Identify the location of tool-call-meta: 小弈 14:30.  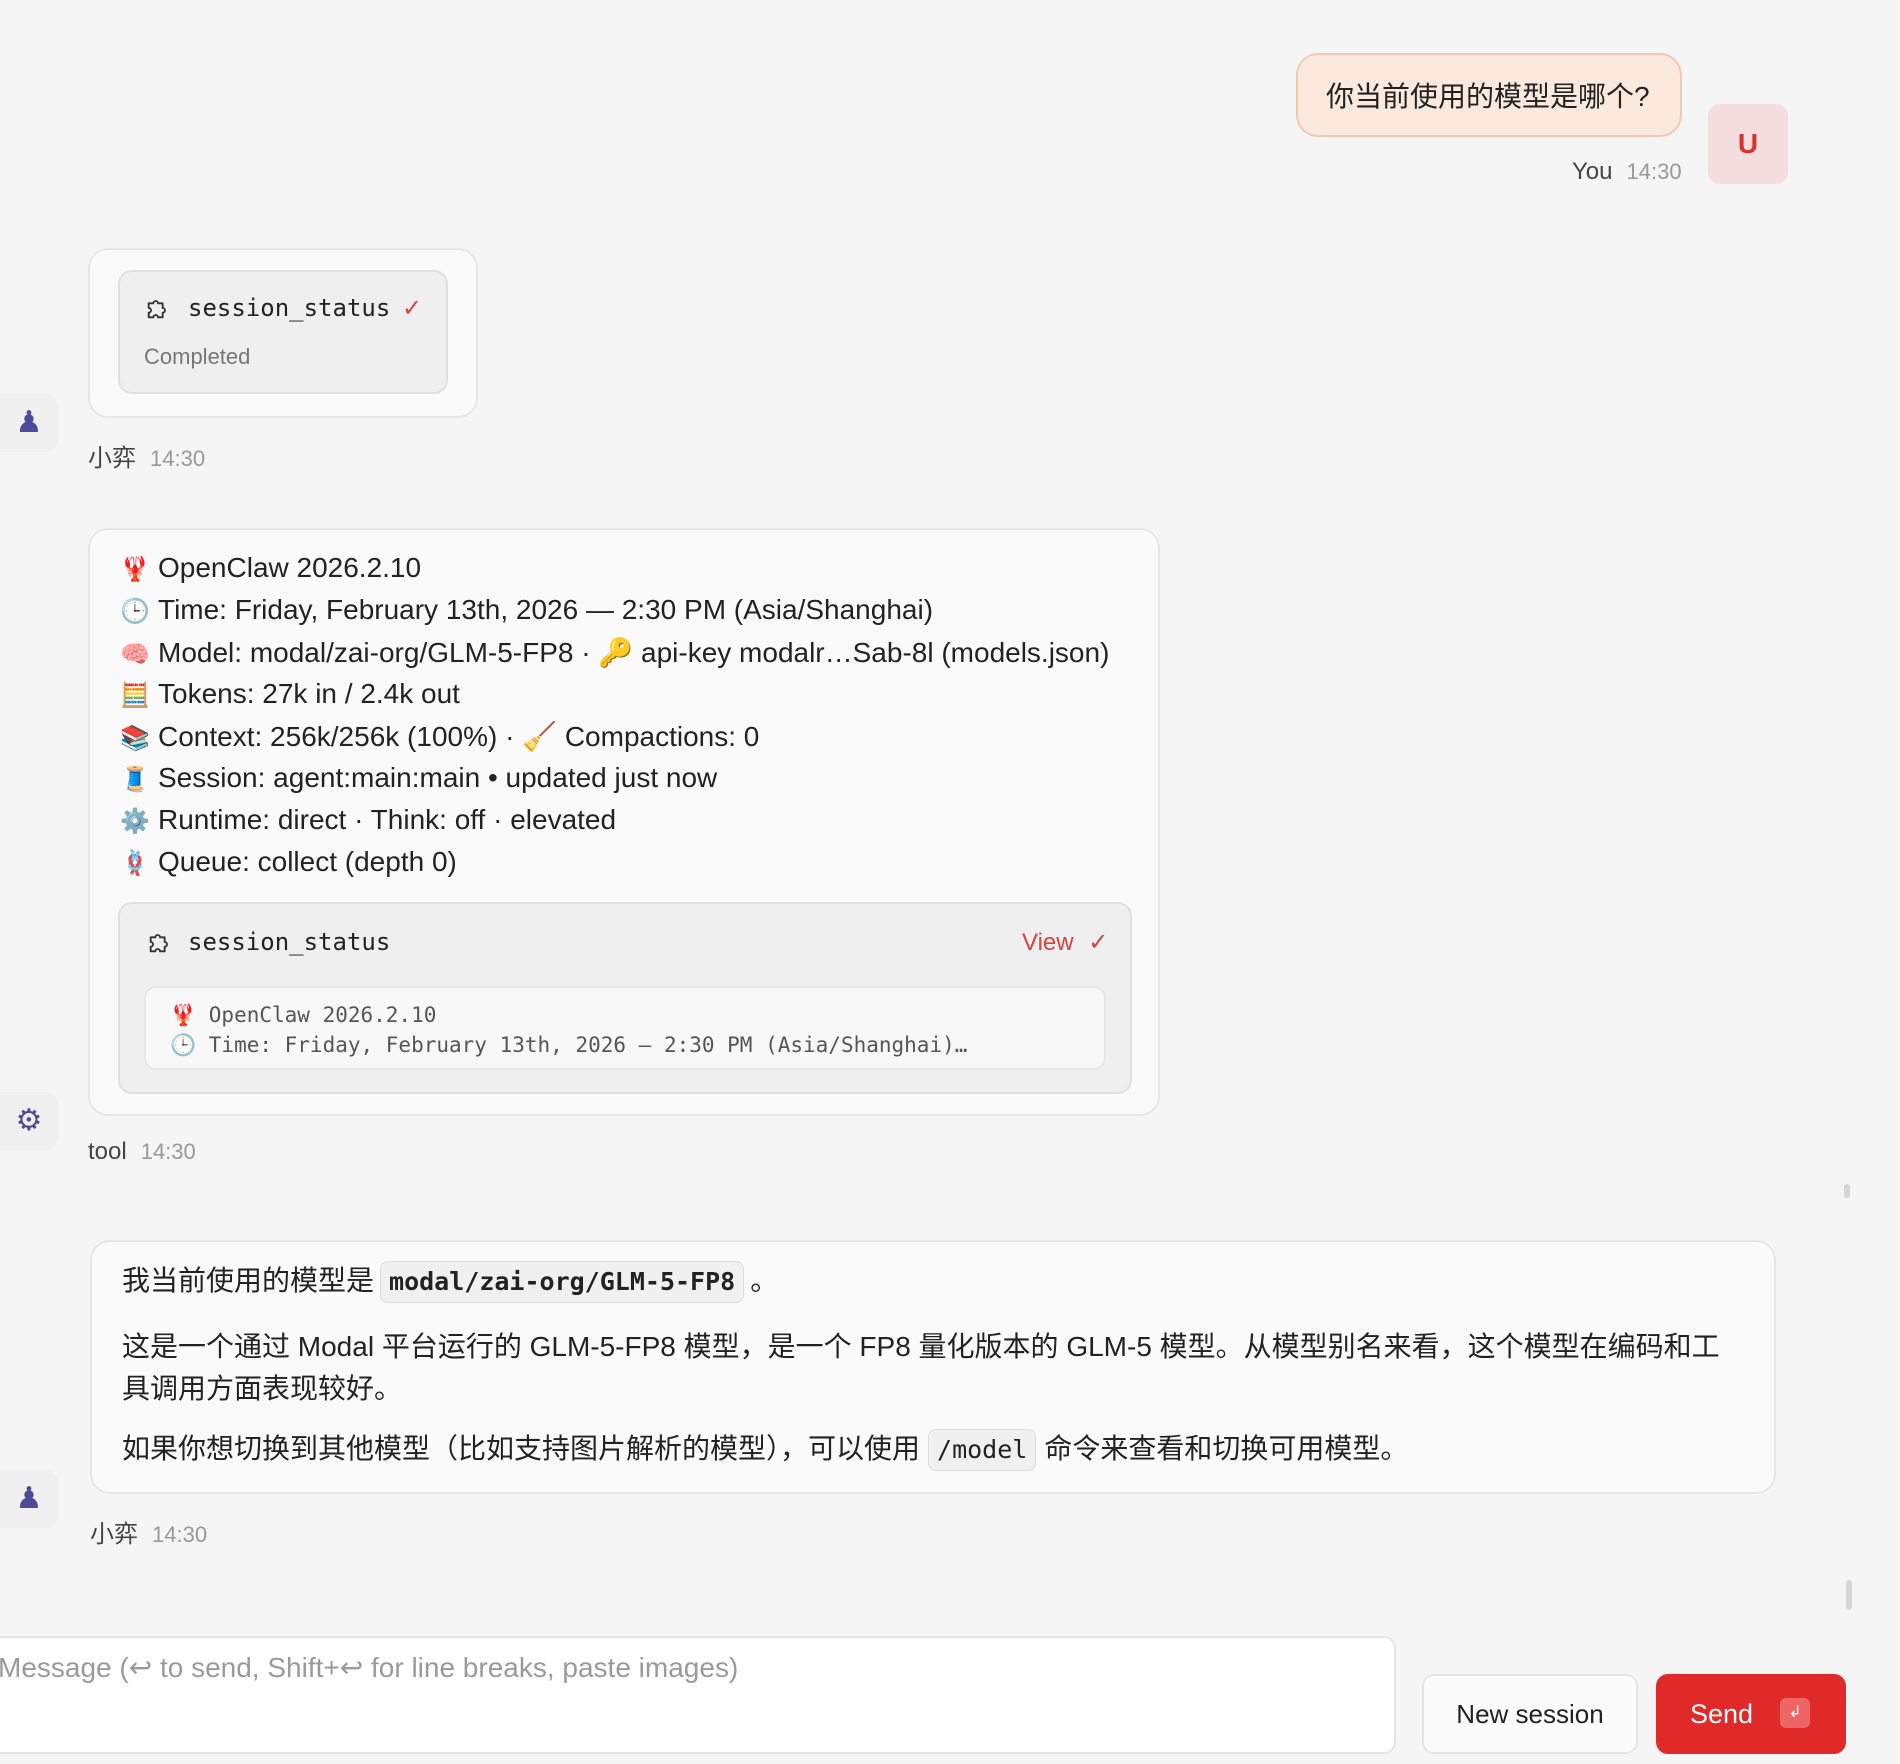
(146, 455).